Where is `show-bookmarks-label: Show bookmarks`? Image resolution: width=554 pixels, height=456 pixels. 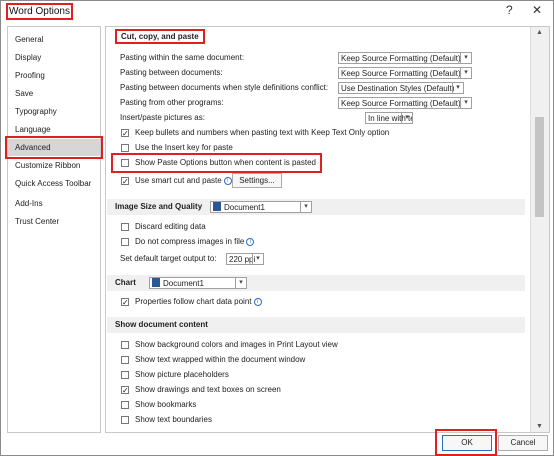 show-bookmarks-label: Show bookmarks is located at coordinates (166, 404).